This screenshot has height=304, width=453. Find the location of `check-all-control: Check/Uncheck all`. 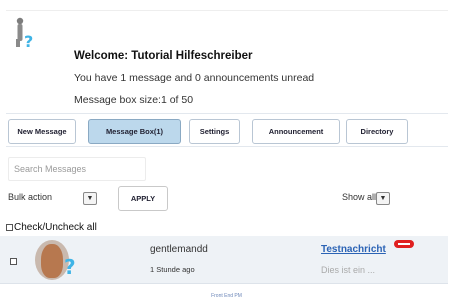

check-all-control: Check/Uncheck all is located at coordinates (51, 227).